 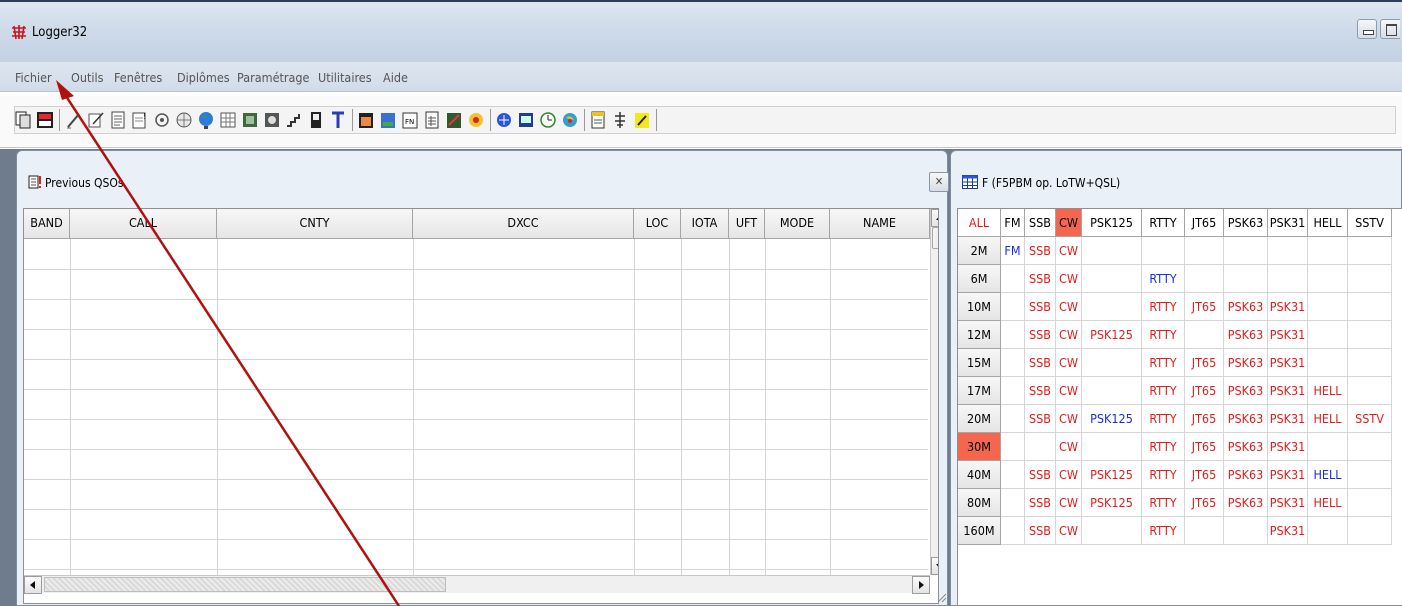 What do you see at coordinates (642, 120) in the screenshot?
I see `launcher-icon` at bounding box center [642, 120].